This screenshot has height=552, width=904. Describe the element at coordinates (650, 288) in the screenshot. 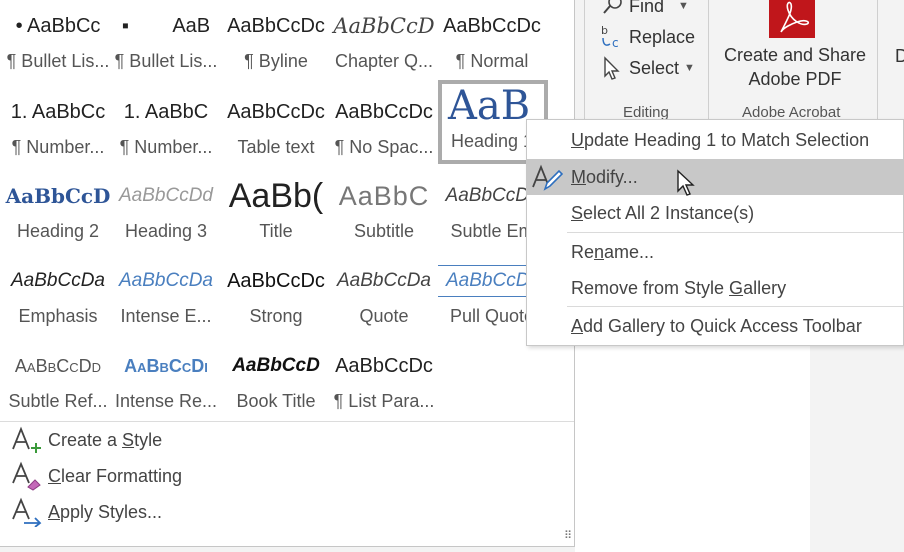

I see `label-part: Remove from Style` at that location.